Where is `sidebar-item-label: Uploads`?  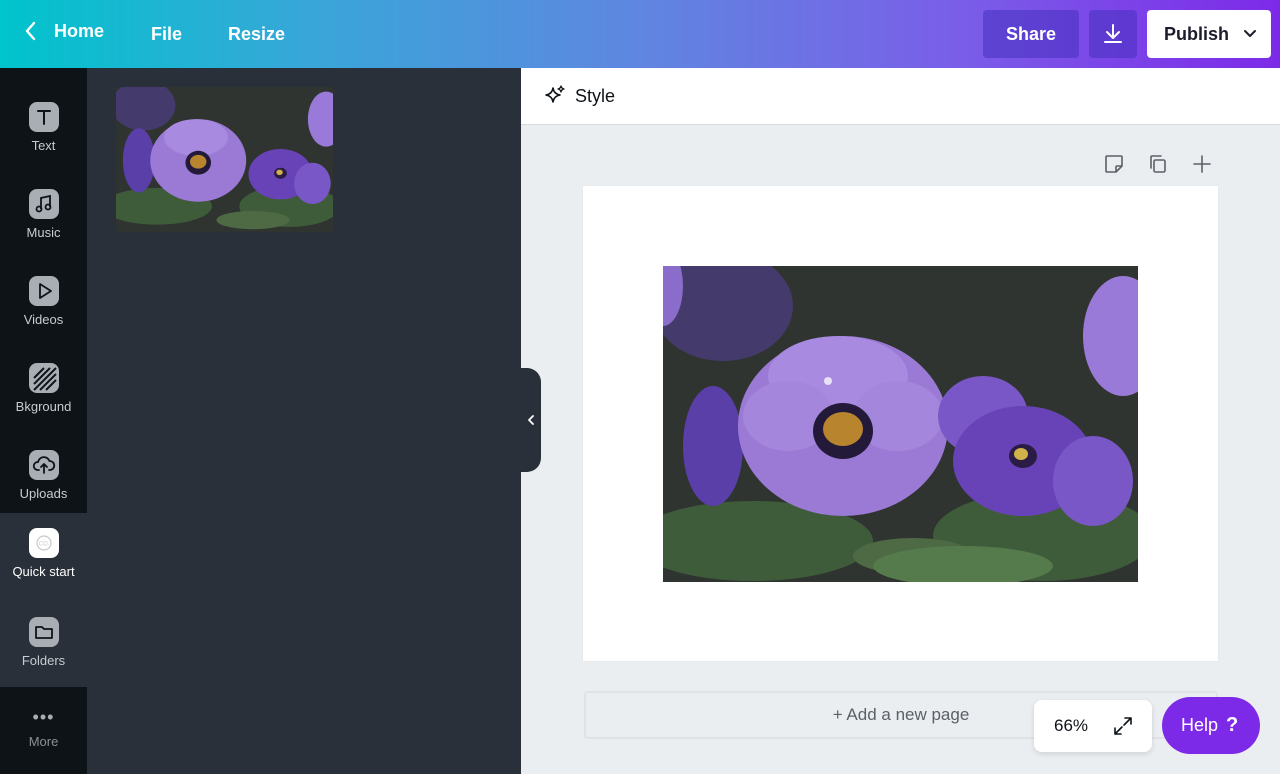 sidebar-item-label: Uploads is located at coordinates (43, 493).